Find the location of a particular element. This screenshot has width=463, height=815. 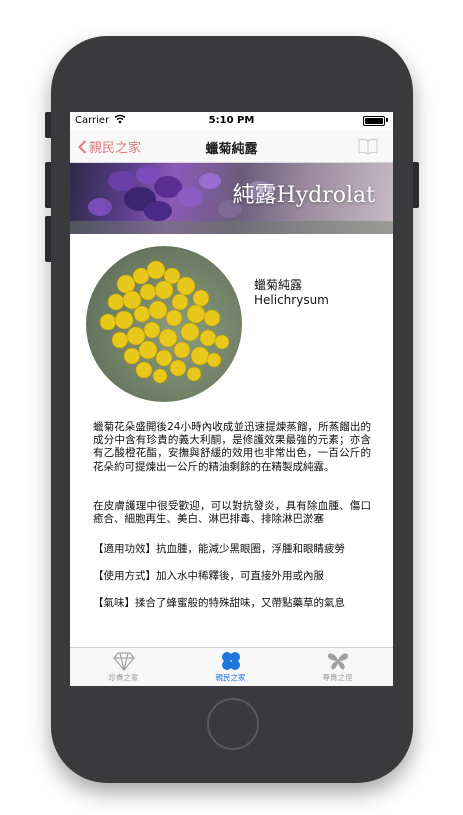

tab-affordable-home: 親民之家 is located at coordinates (230, 667).